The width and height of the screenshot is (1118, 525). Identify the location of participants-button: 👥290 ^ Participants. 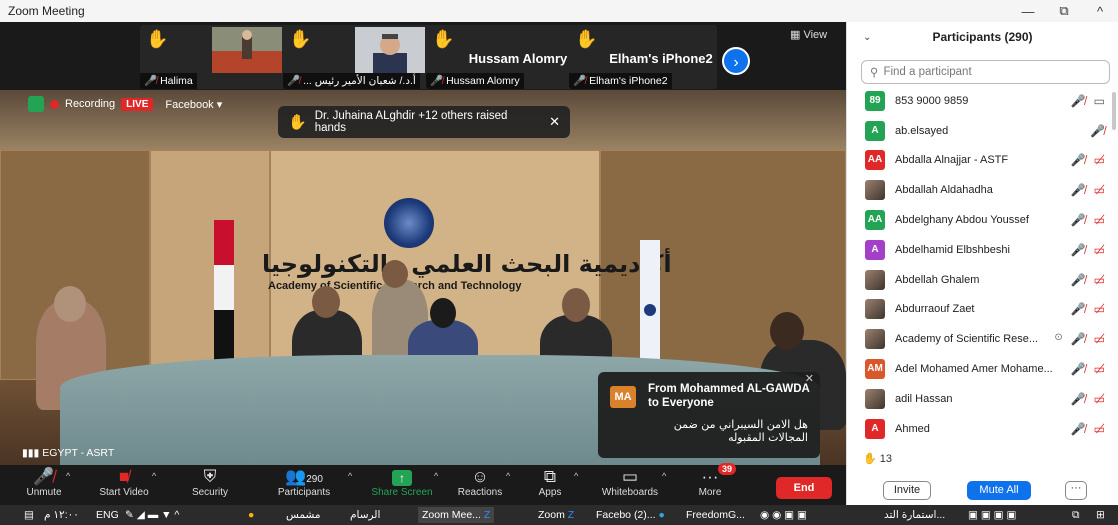
(308, 482).